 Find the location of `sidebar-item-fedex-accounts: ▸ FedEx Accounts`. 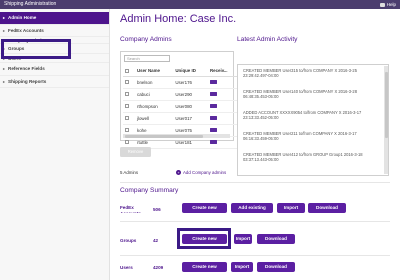

sidebar-item-fedex-accounts: ▸ FedEx Accounts is located at coordinates (54, 31).